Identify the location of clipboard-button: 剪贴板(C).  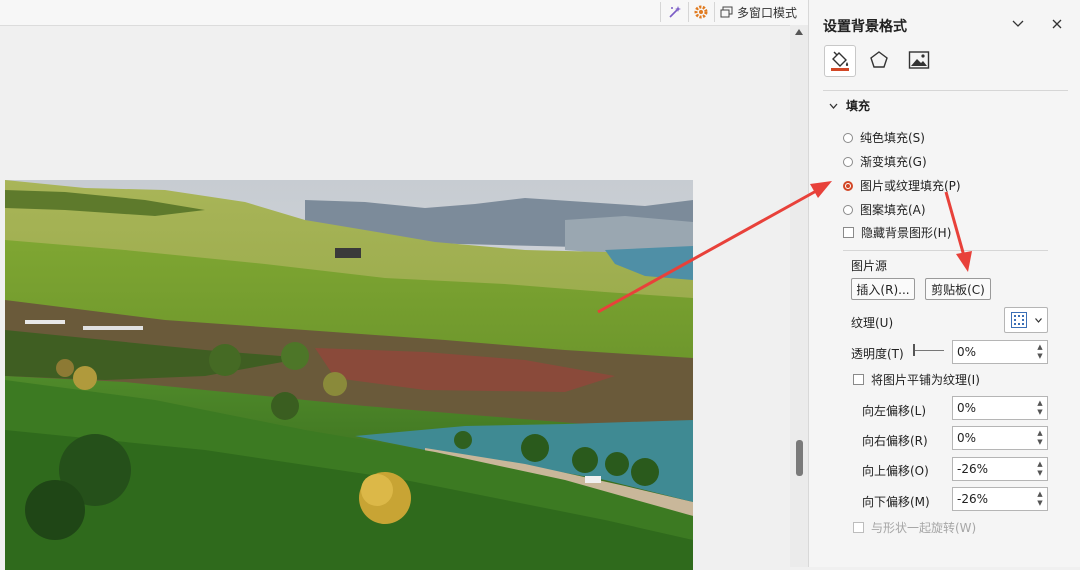
(958, 289).